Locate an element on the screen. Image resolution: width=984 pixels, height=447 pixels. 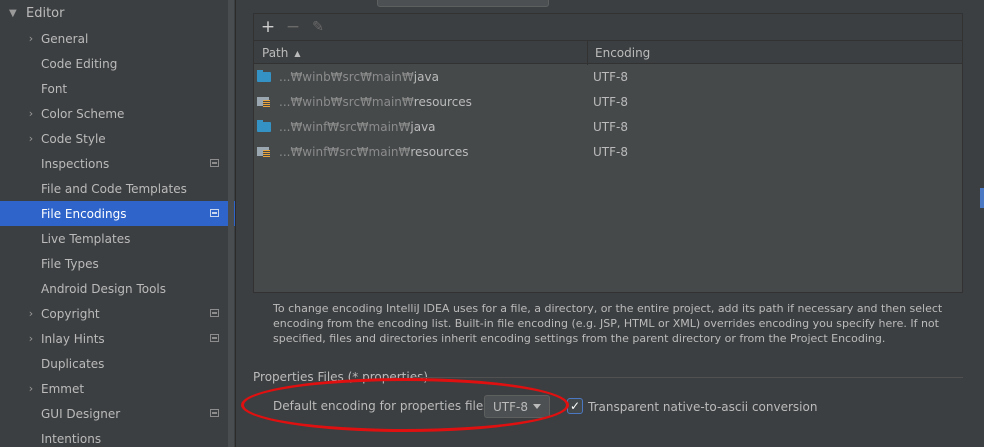
sidebar-item-label: Duplicates is located at coordinates (73, 363).